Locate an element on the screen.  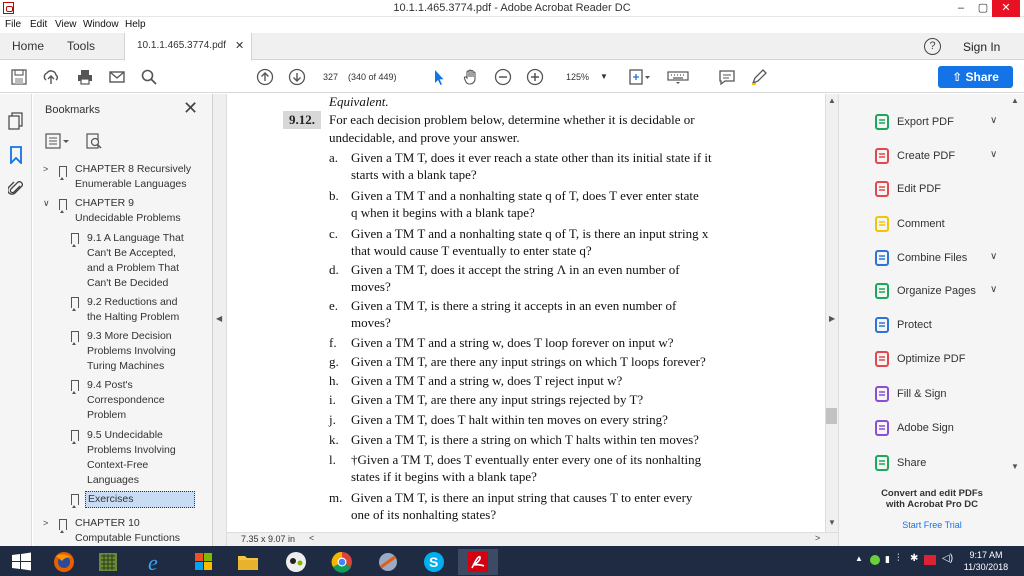
close-panel-icon: ✕ is located at coordinates (190, 108).